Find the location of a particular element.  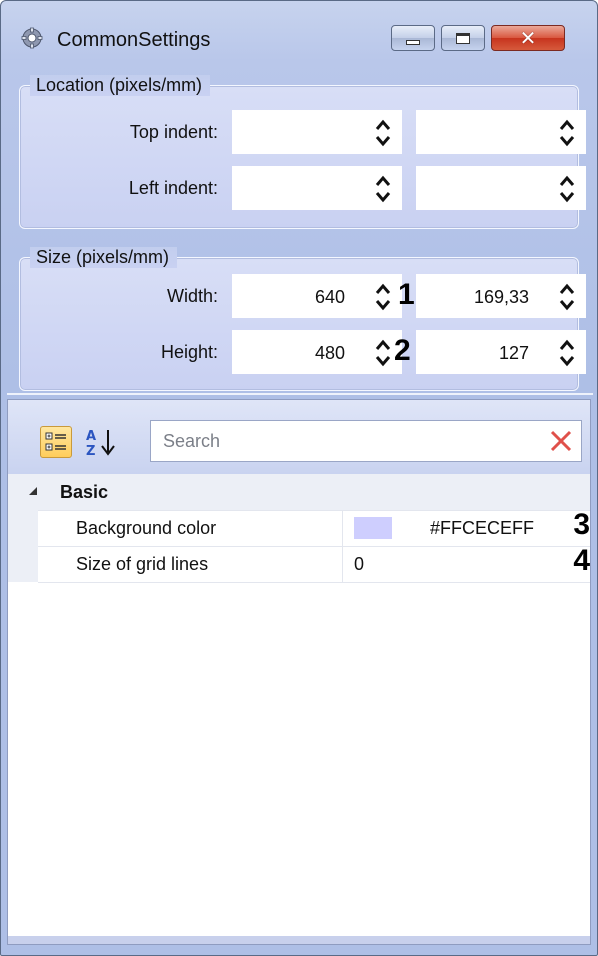

property-name: Background color is located at coordinates (146, 528).